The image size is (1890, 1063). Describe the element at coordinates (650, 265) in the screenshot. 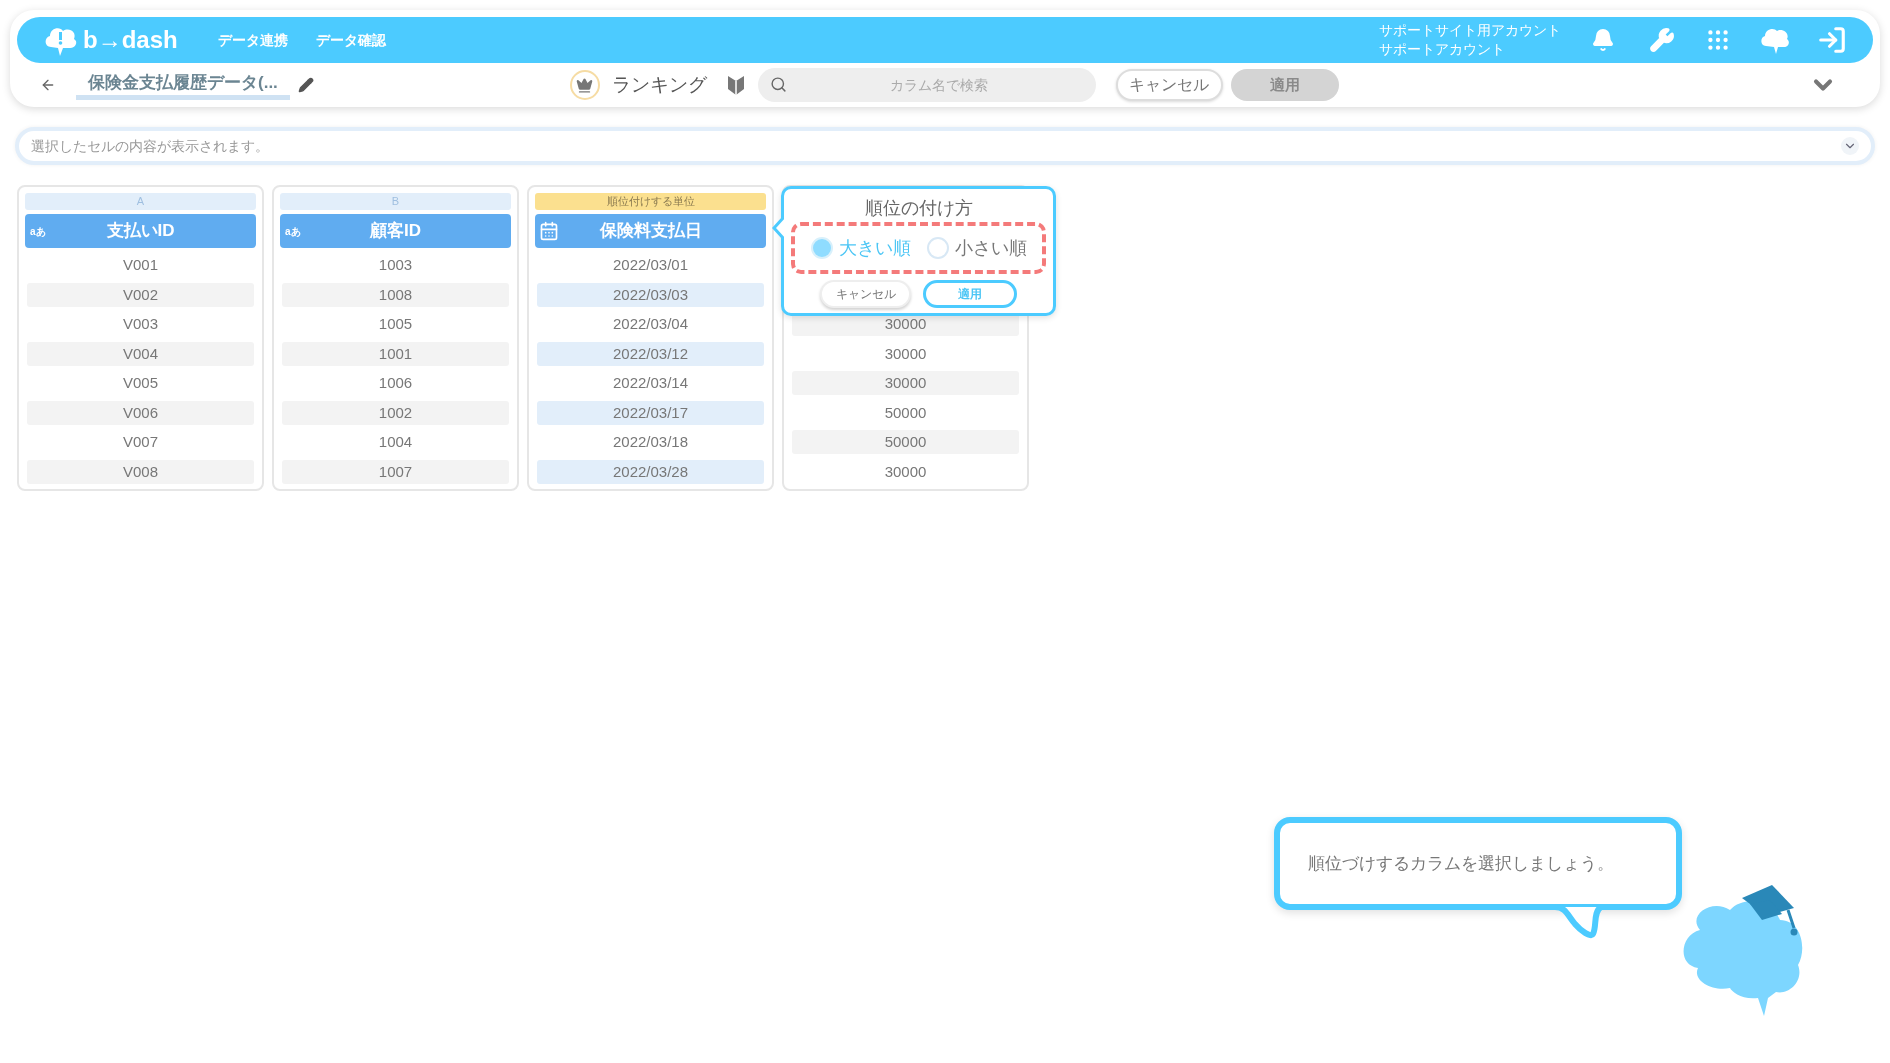

I see `table-cell-text: 2022/03/01` at that location.